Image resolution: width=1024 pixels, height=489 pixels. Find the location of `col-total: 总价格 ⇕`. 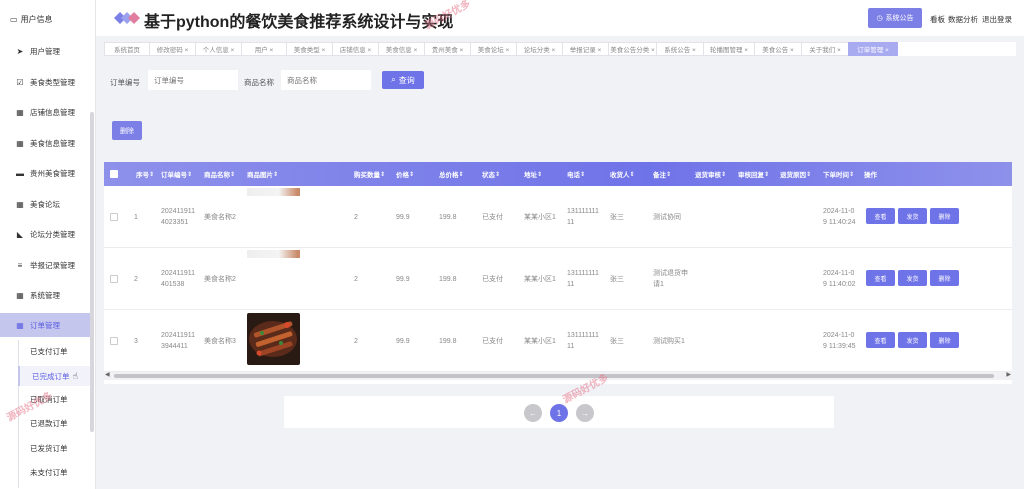

col-total: 总价格 ⇕ is located at coordinates (451, 174).